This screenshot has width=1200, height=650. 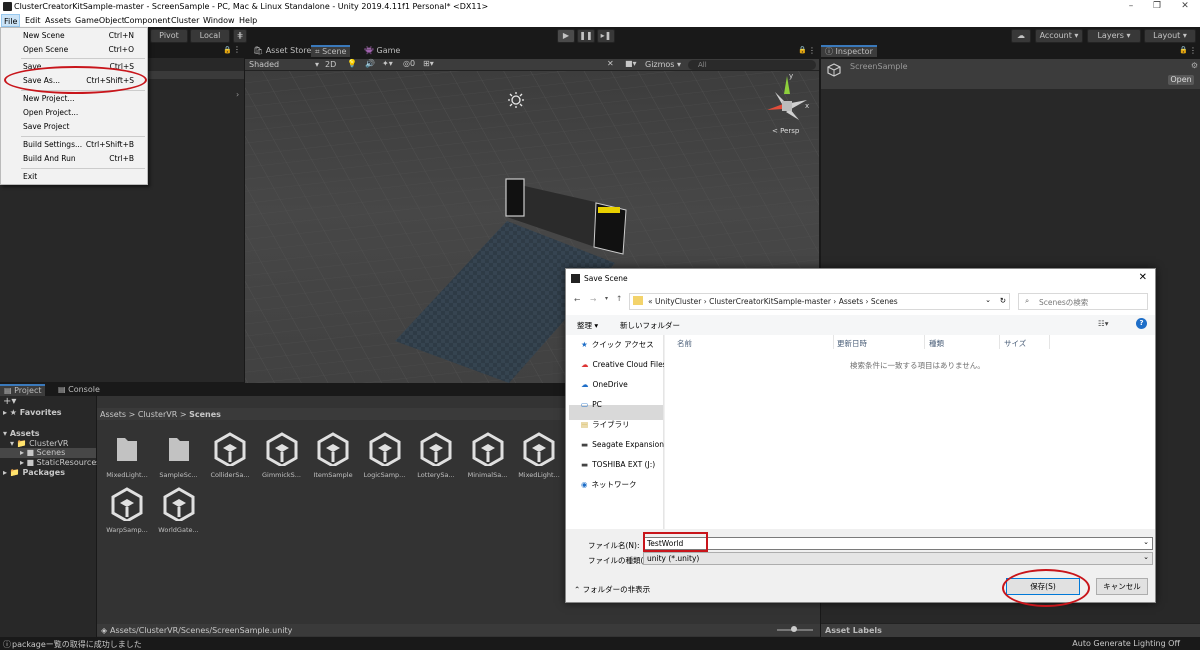 What do you see at coordinates (587, 325) in the screenshot?
I see `organize-button: 整理 ▾` at bounding box center [587, 325].